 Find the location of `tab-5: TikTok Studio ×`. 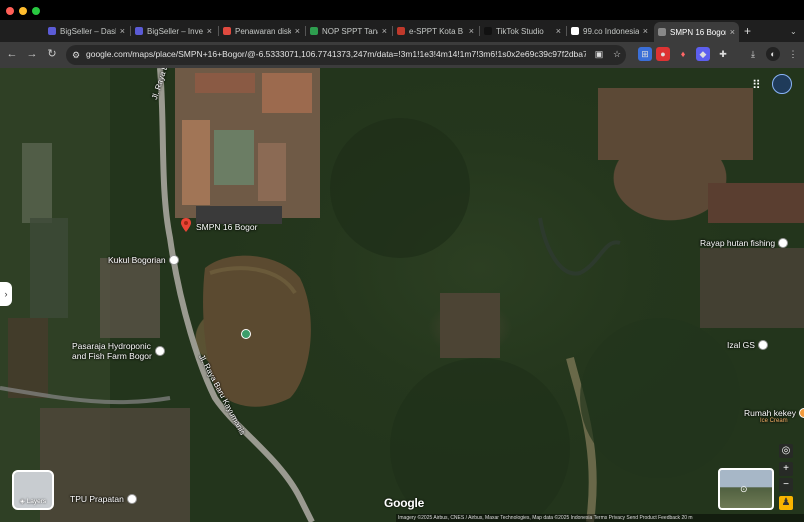

tab-5: TikTok Studio × is located at coordinates (522, 31).